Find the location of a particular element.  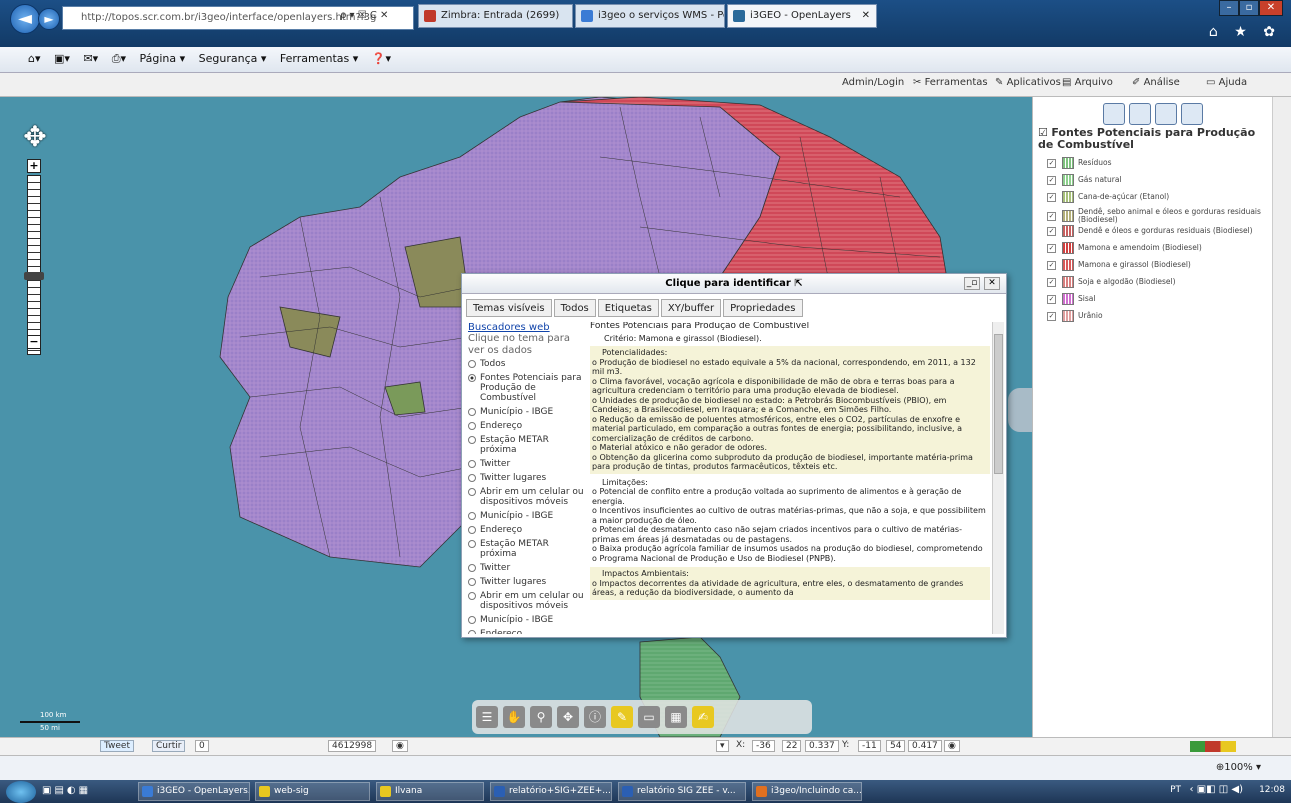

home-favorites-tools-icons: ⌂ ★ ✿ is located at coordinates (1245, 32).